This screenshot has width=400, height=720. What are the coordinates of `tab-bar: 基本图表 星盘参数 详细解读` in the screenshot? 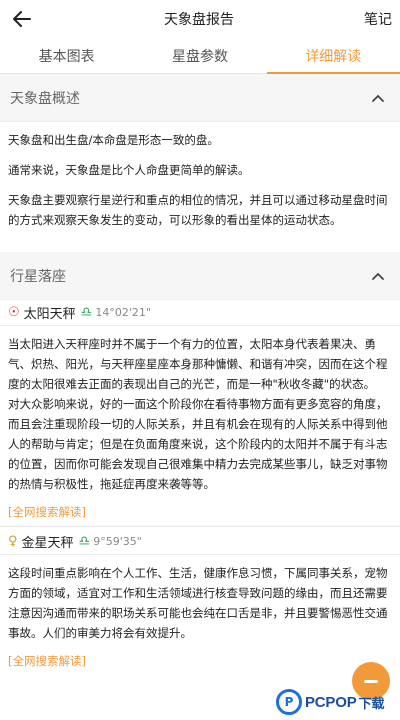 It's located at (200, 56).